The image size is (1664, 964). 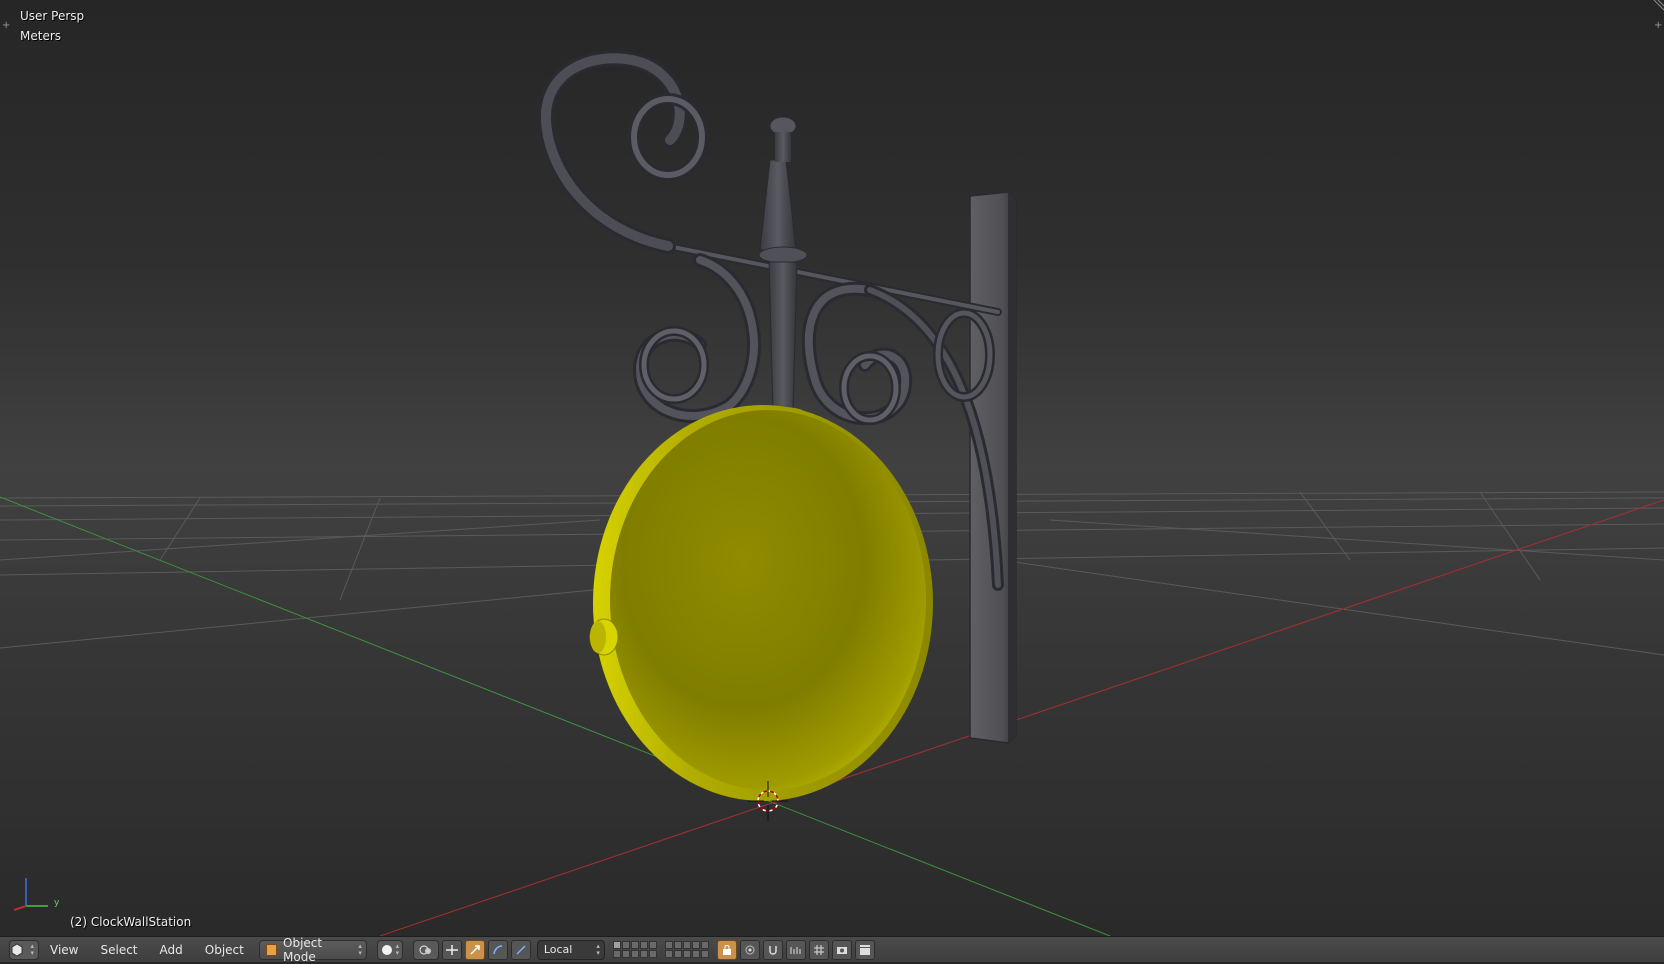 I want to click on pivot-point-select, so click(x=425, y=949).